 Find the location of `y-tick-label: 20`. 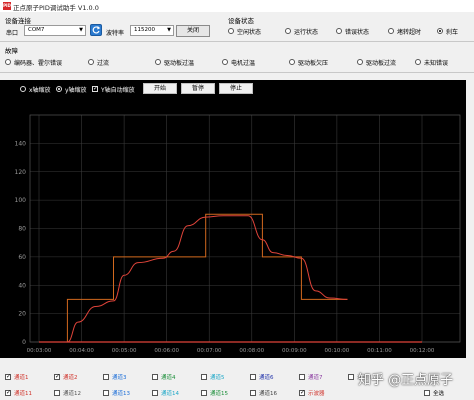

y-tick-label: 20 is located at coordinates (22, 314).